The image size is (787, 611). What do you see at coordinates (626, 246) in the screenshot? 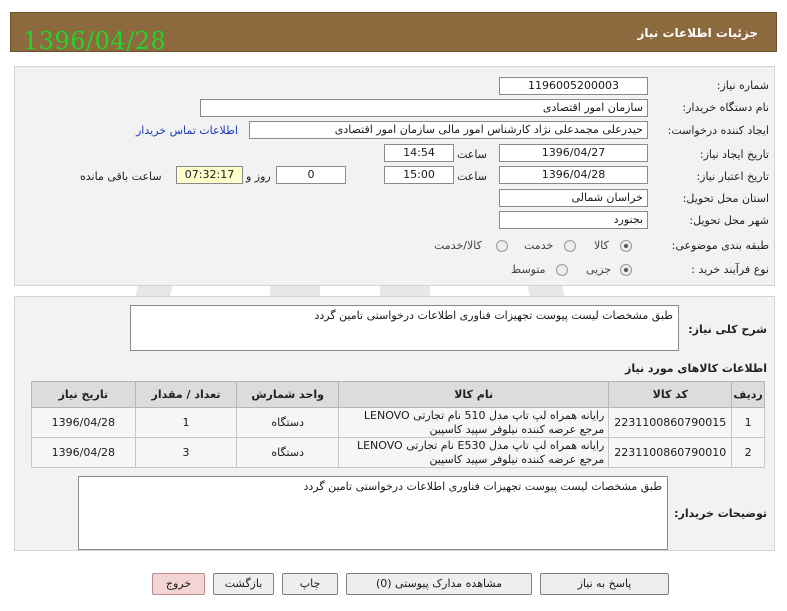
I see `category-goods-radio` at bounding box center [626, 246].